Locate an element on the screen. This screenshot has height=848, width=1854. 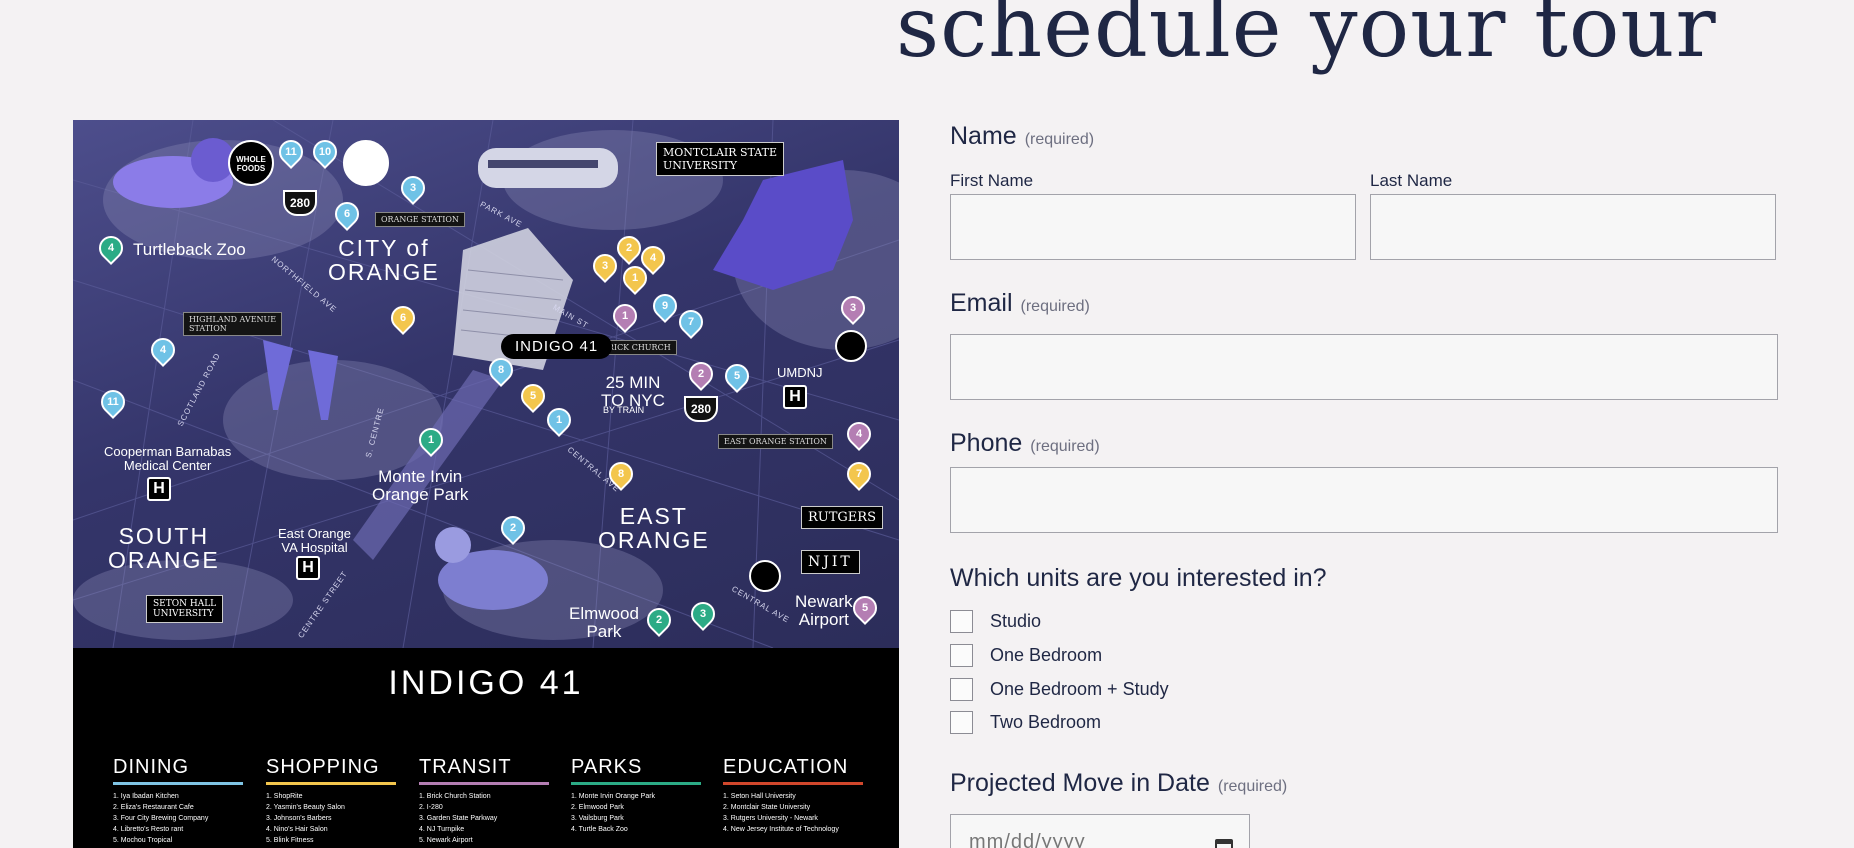
label-city-of-orange: CITY of ORANGE is located at coordinates (384, 260).